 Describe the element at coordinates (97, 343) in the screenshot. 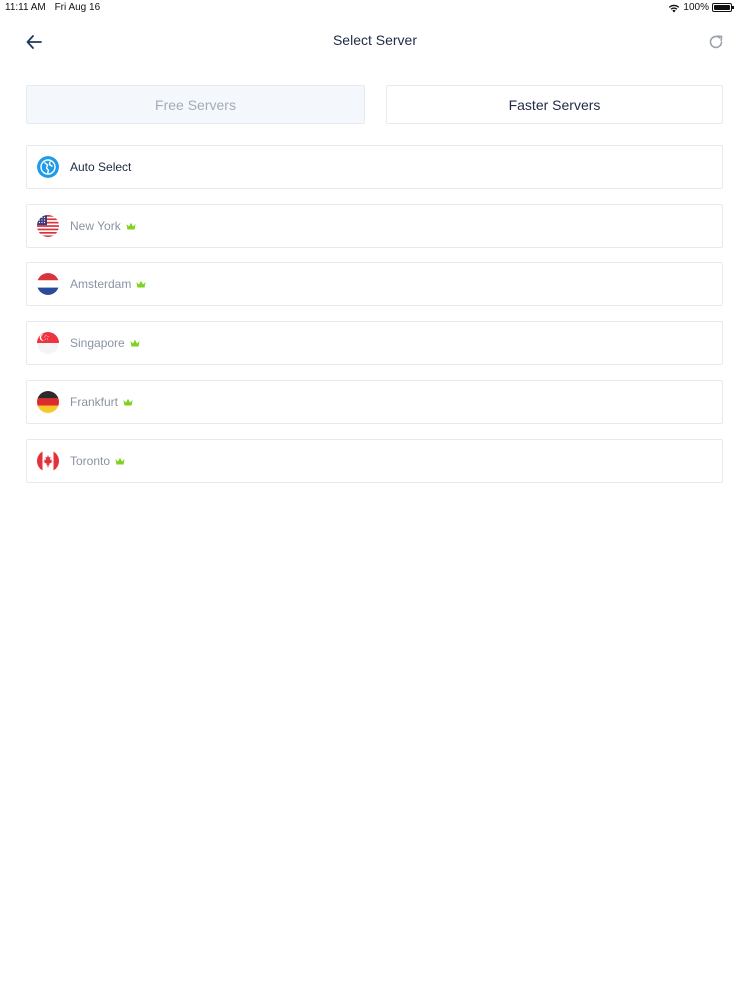

I see `server-name: Singapore` at that location.